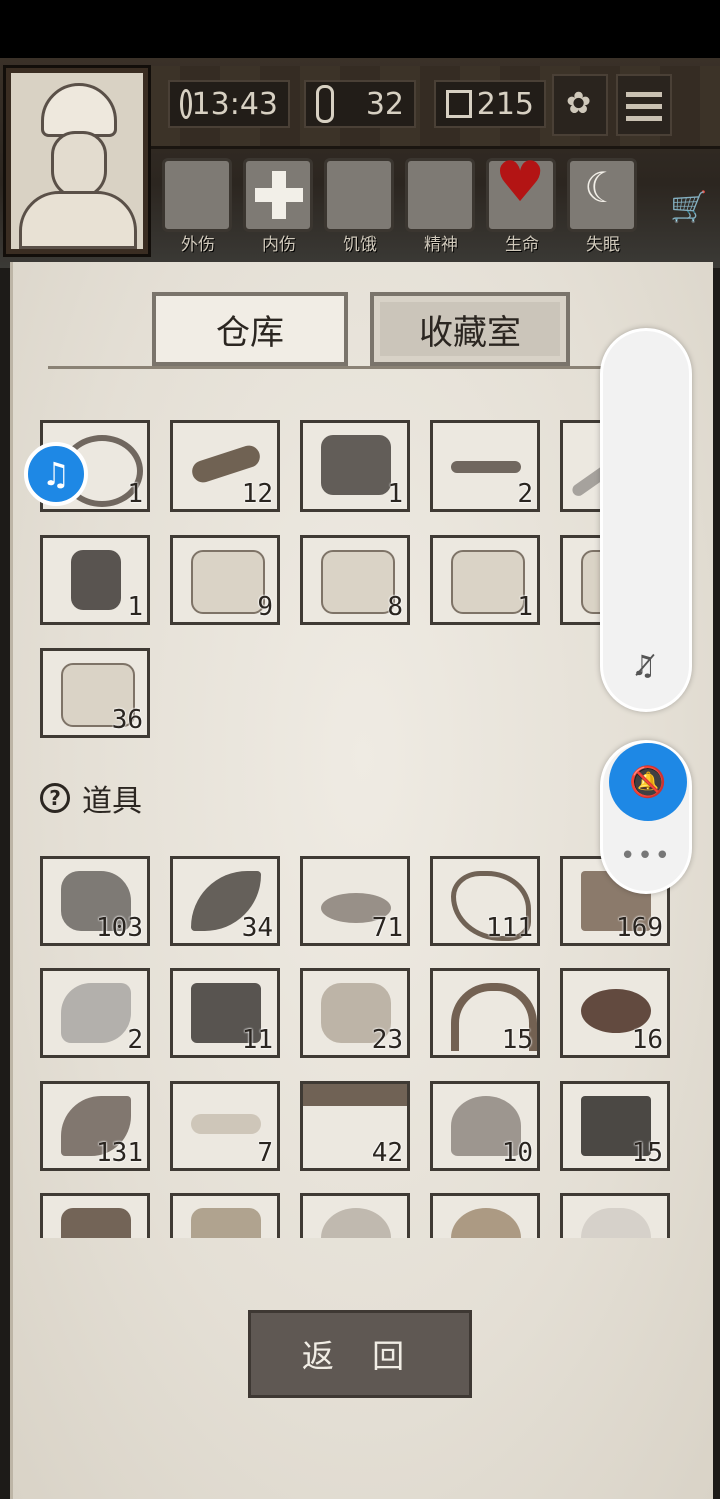 The image size is (720, 1499). What do you see at coordinates (250, 332) in the screenshot?
I see `tab-label: 仓库` at bounding box center [250, 332].